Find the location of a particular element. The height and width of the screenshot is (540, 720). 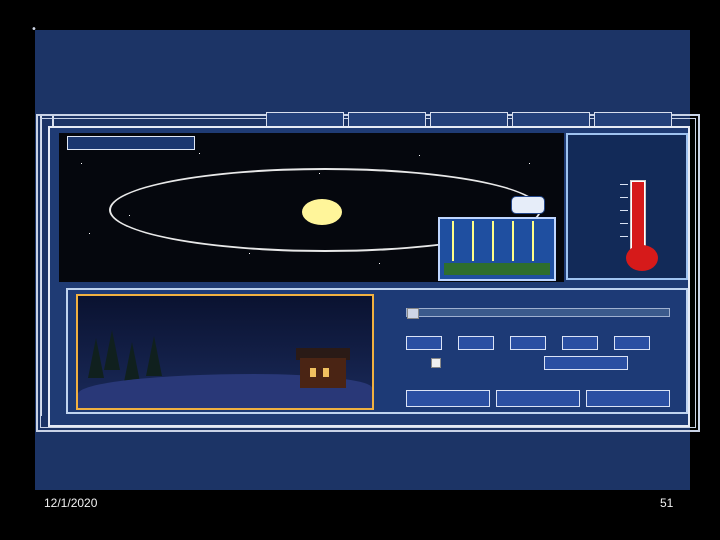

sun-icon is located at coordinates (322, 212).